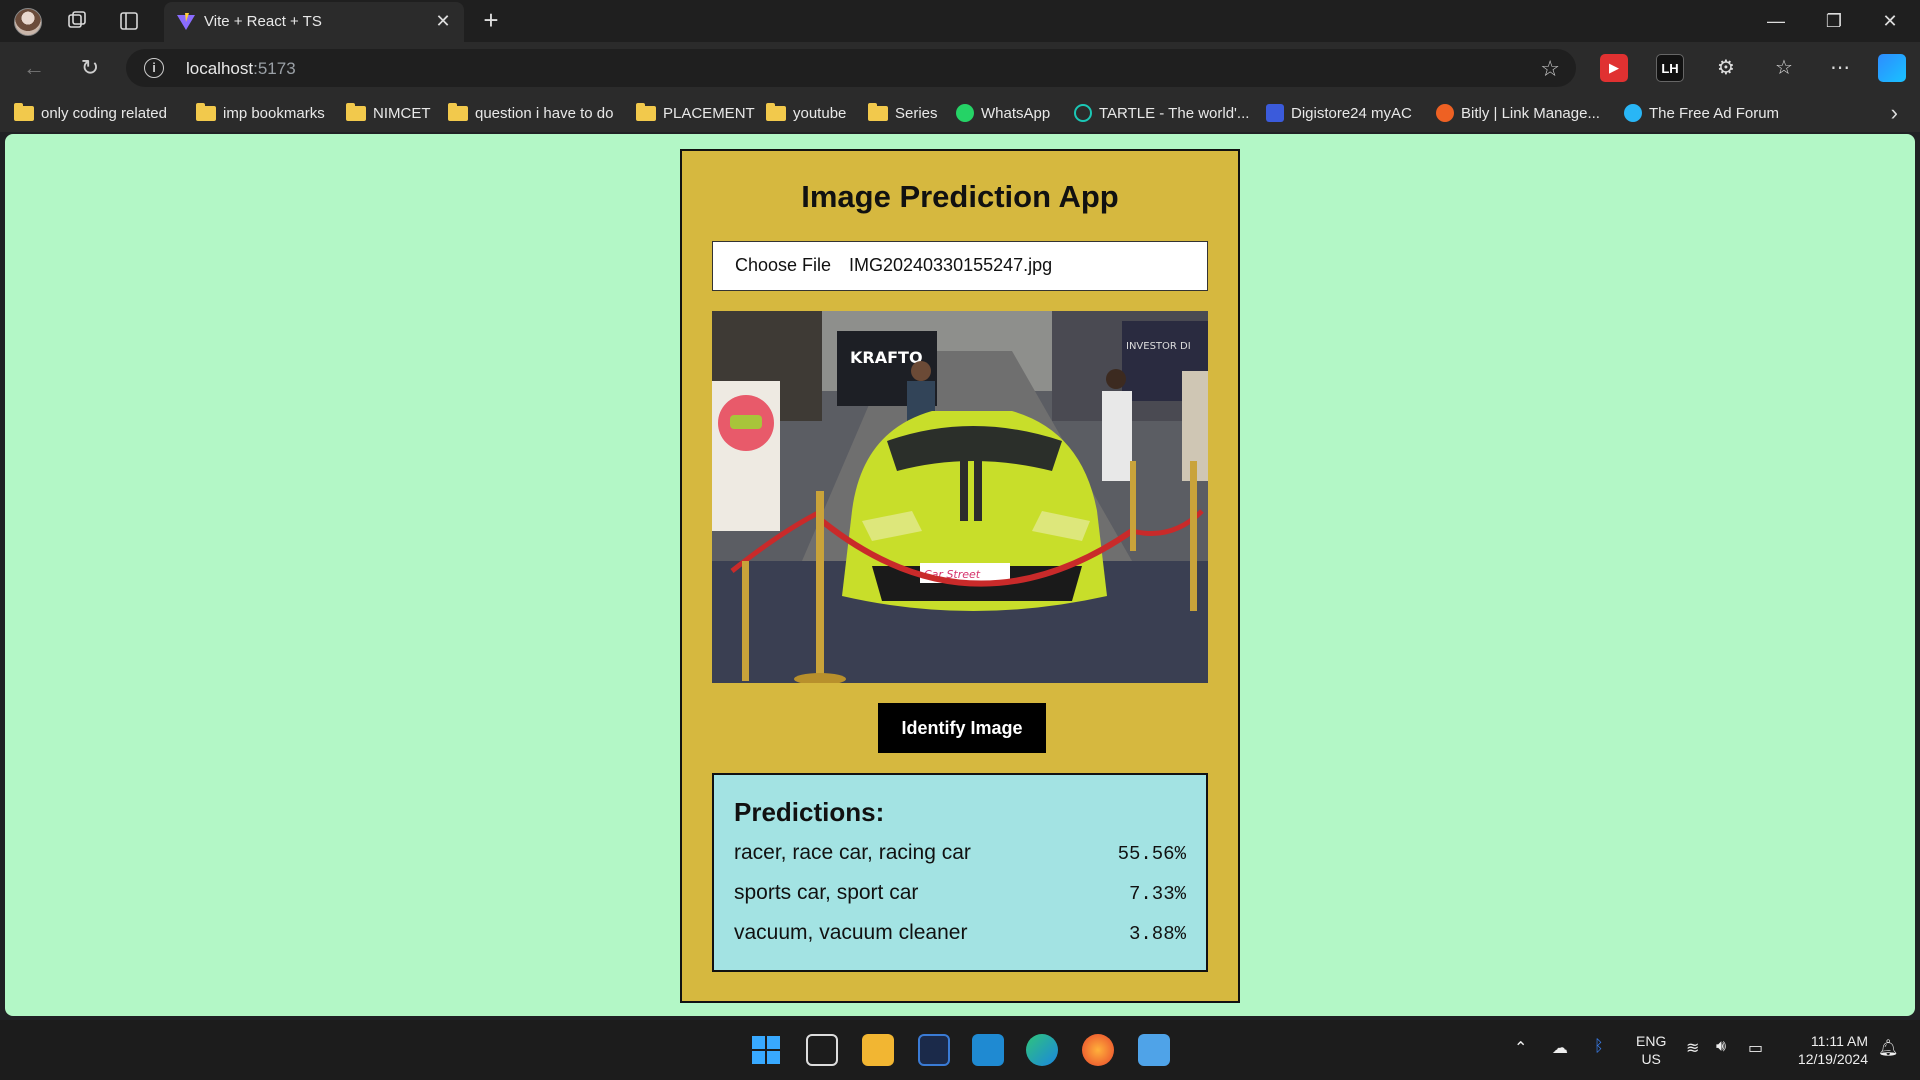  I want to click on prediction-label: sports car, sport car, so click(826, 892).